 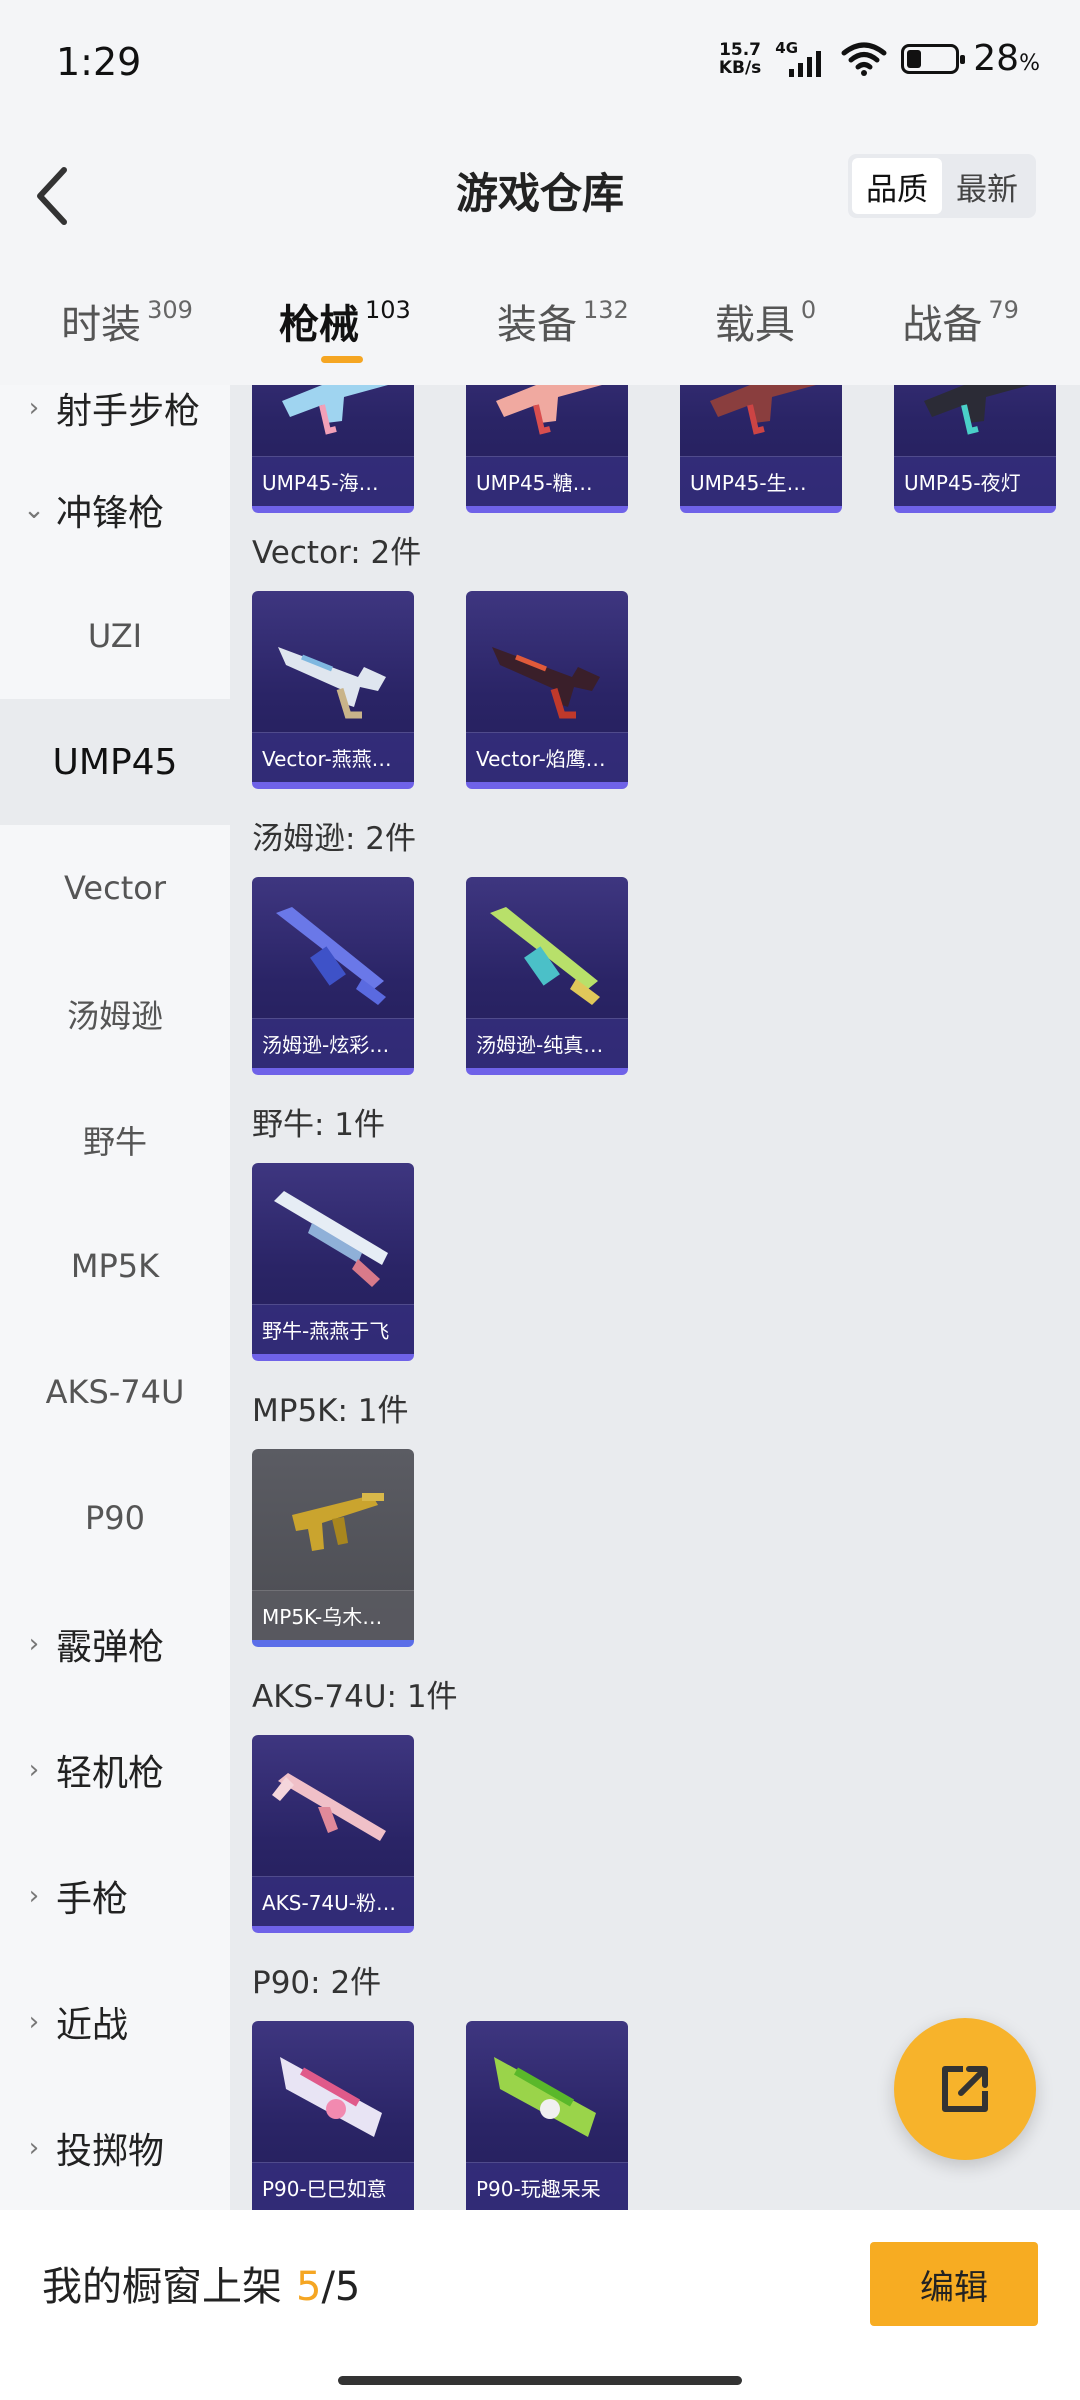 I want to click on section-label-thompson: 汤姆逊: 2件, so click(x=334, y=839).